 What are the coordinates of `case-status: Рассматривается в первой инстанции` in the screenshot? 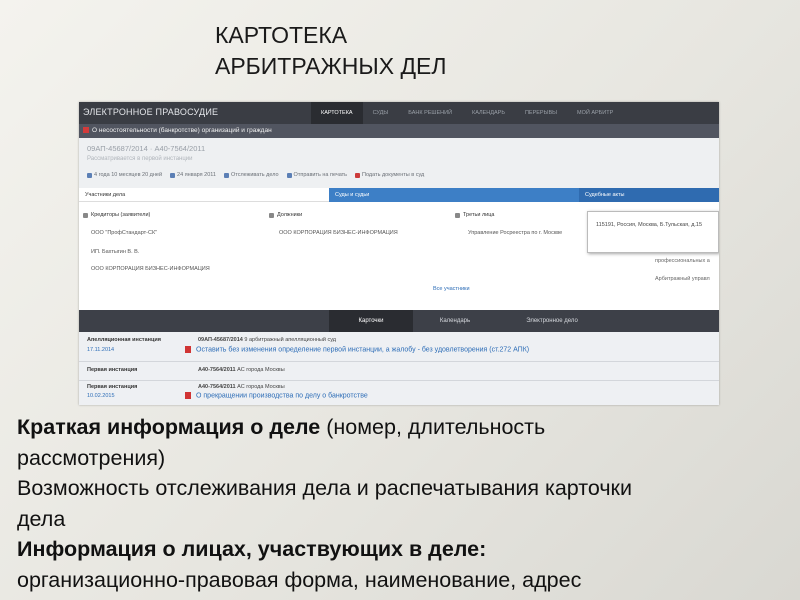 It's located at (140, 159).